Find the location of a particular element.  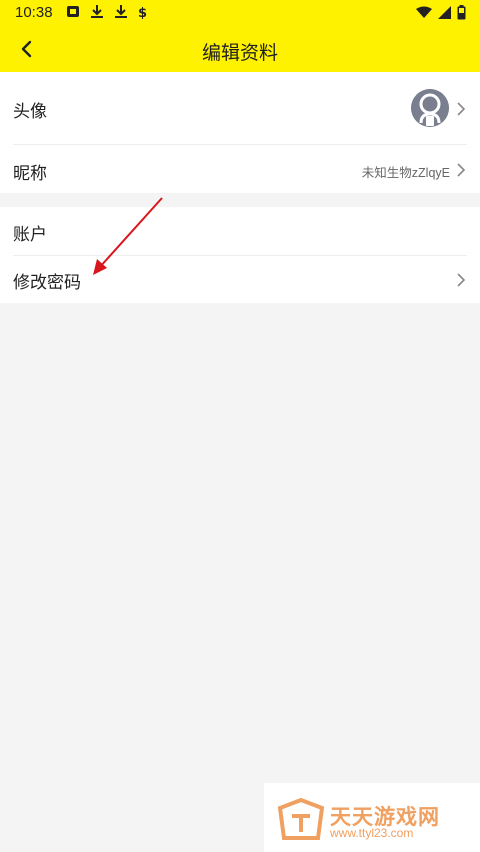

signal-icon is located at coordinates (444, 12).